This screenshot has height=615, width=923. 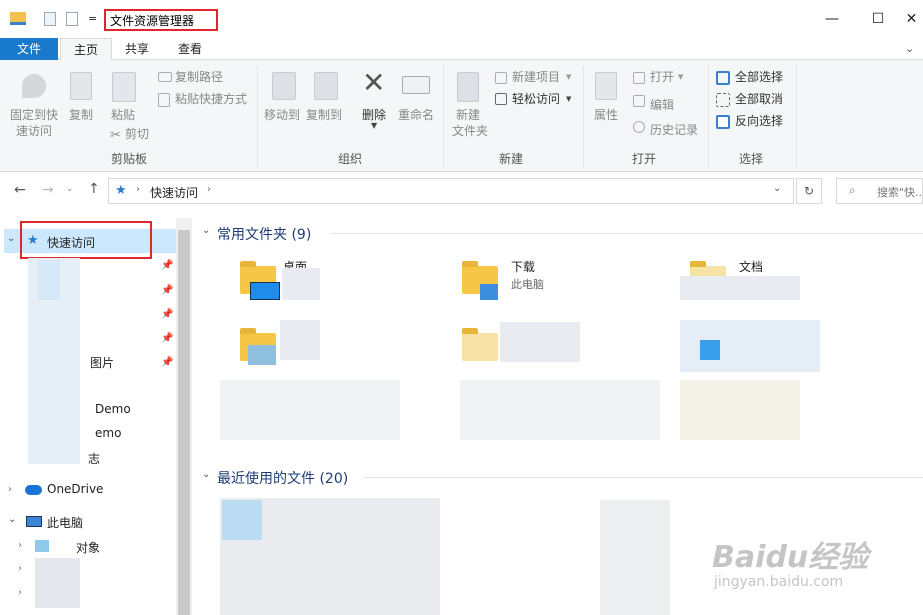 I want to click on search-icon: ⌕, so click(x=852, y=190).